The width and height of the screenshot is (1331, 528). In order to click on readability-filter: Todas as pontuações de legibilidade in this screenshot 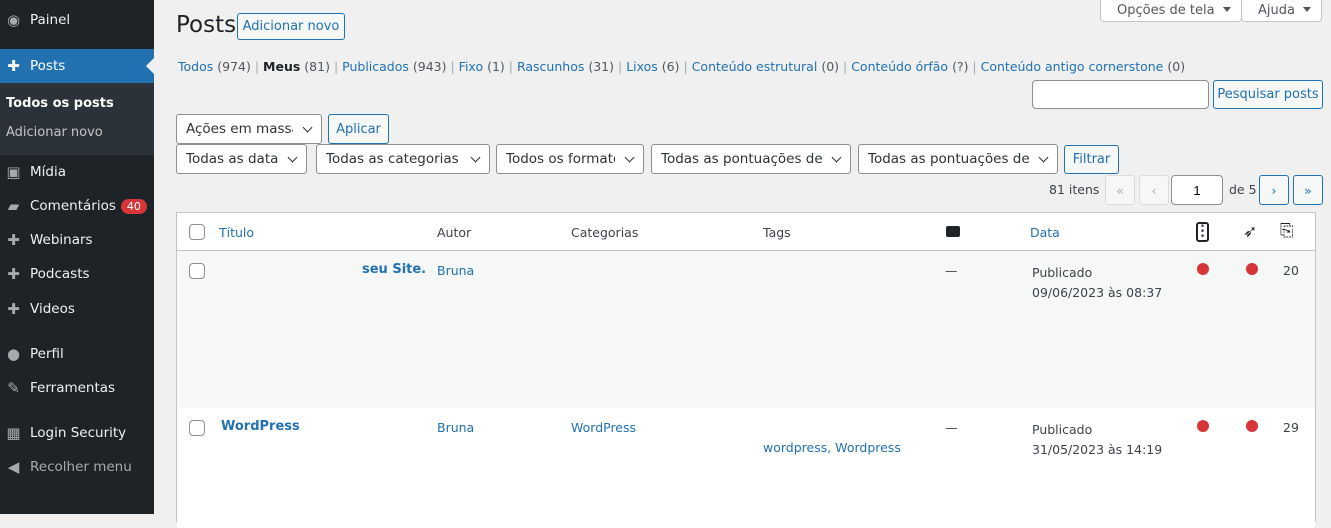, I will do `click(958, 159)`.